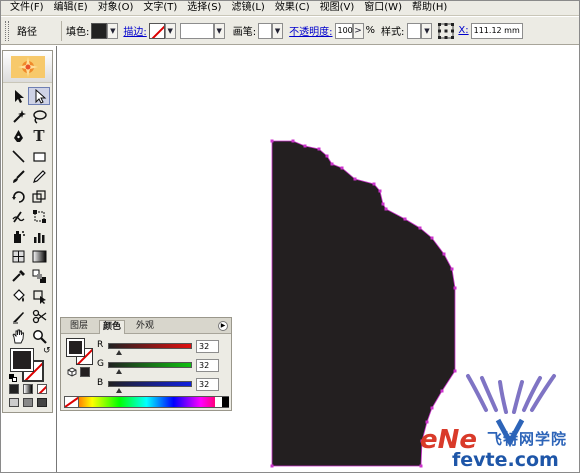  I want to click on blue-slider, so click(150, 384).